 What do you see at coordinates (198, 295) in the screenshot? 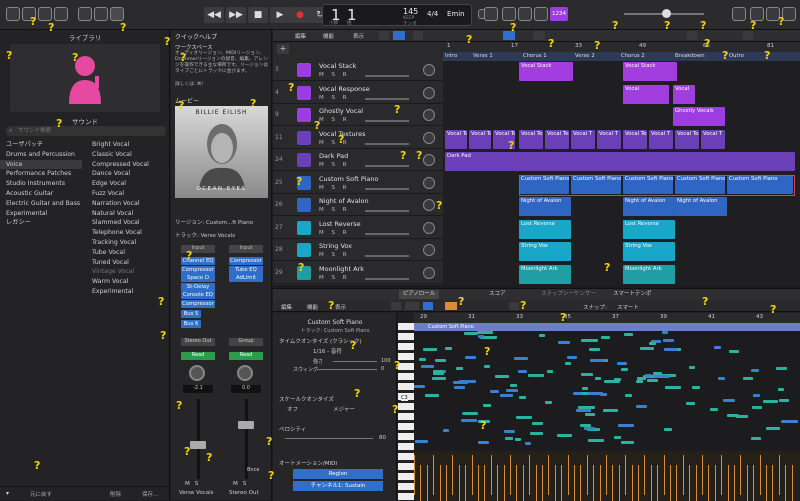
I see `strip1-plugin-slot: Console EQ` at bounding box center [198, 295].